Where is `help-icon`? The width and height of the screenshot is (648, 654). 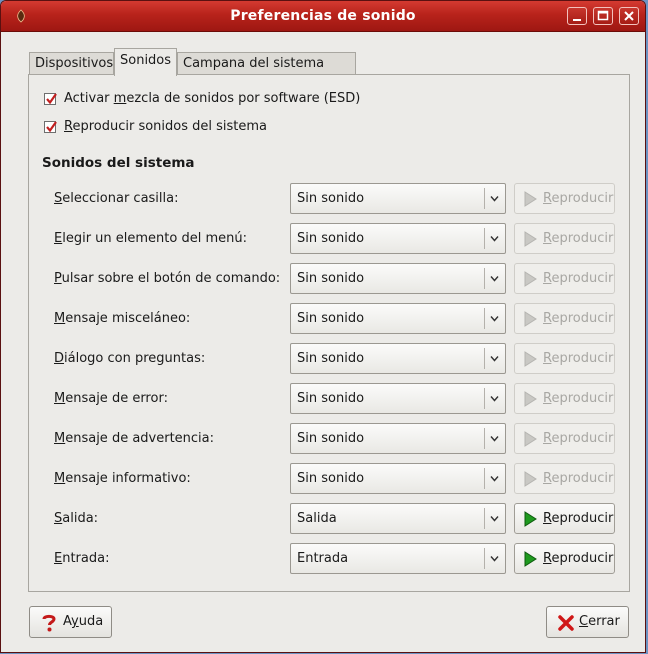
help-icon is located at coordinates (49, 623).